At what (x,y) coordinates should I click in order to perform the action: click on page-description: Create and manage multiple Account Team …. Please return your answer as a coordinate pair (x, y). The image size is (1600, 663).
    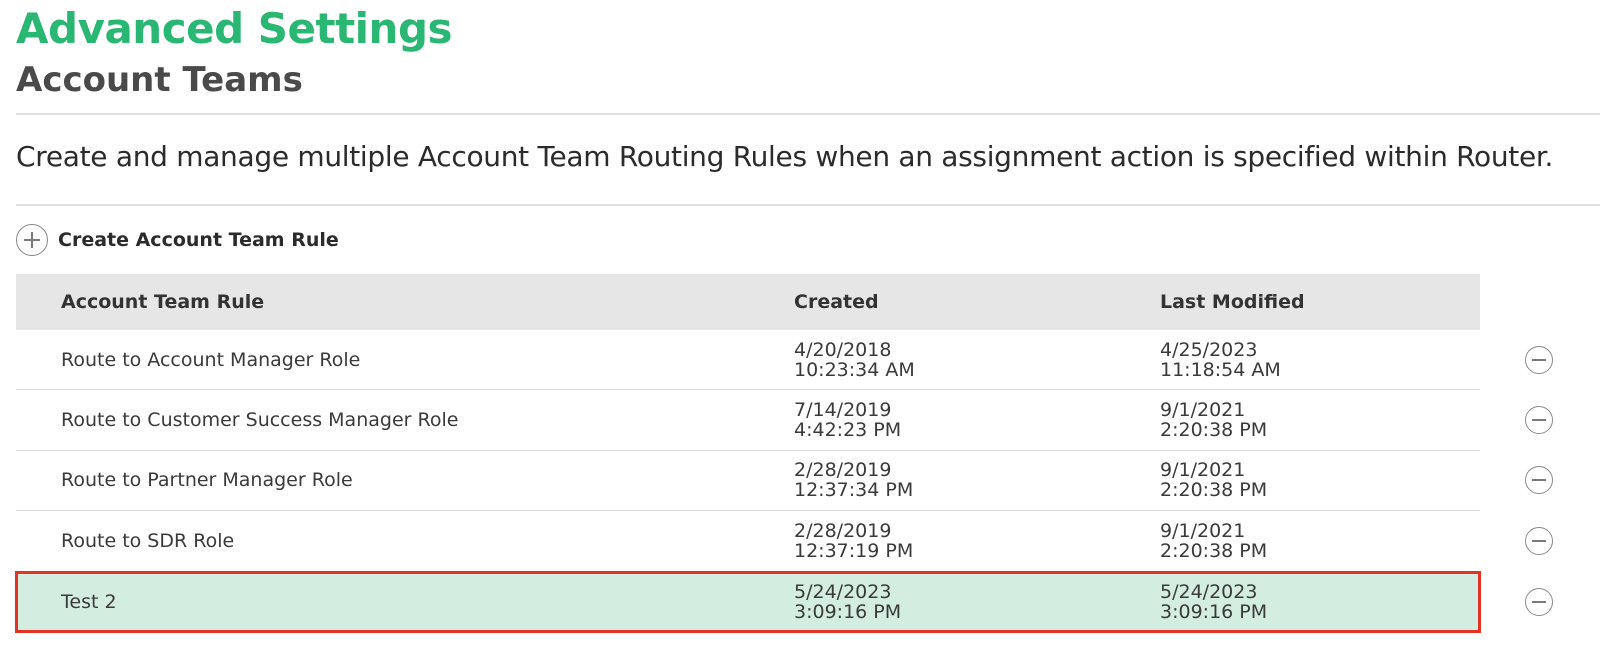
    Looking at the image, I should click on (785, 156).